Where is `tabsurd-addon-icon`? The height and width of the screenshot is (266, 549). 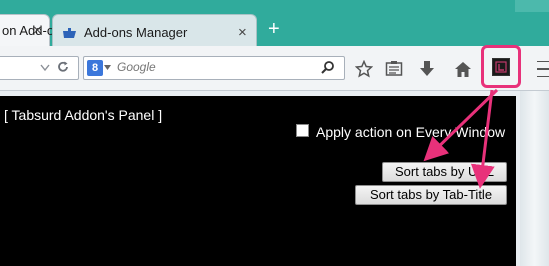 tabsurd-addon-icon is located at coordinates (501, 67).